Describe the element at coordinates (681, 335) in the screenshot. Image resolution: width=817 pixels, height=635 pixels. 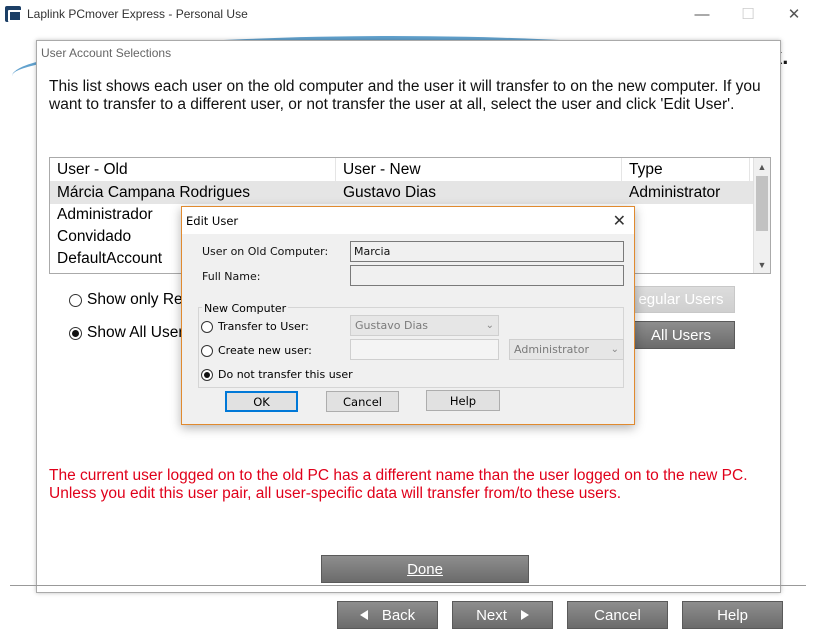
I see `all-users-button: All Users` at that location.